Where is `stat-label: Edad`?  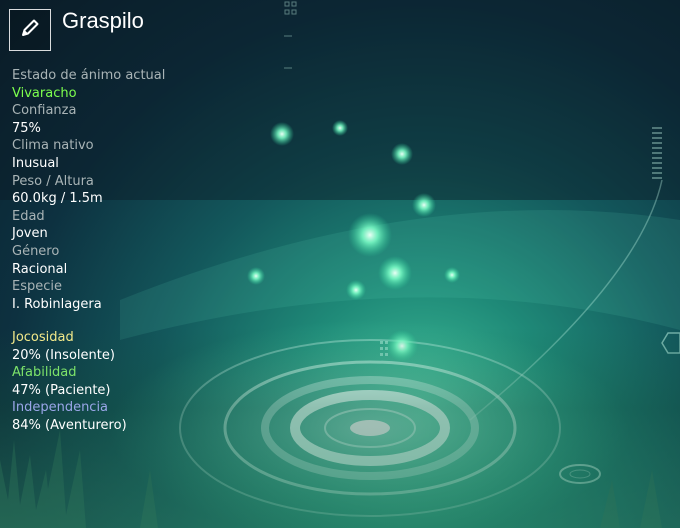
stat-label: Edad is located at coordinates (28, 216).